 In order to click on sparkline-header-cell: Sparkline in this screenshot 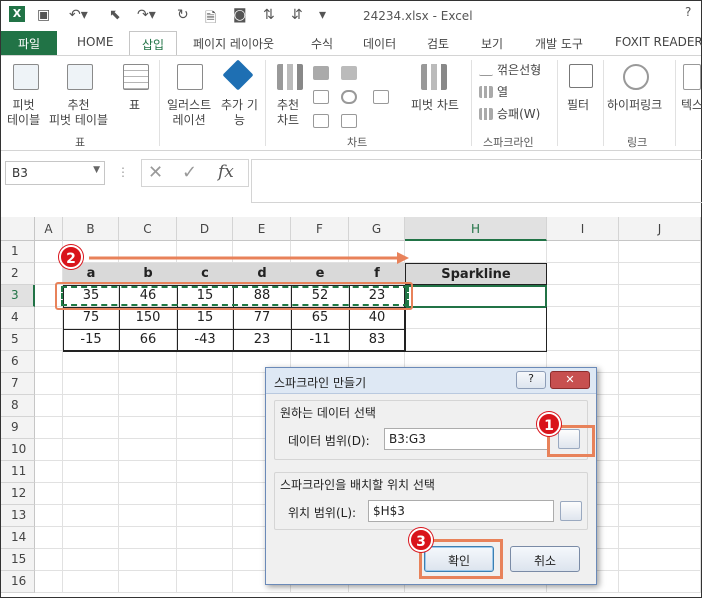, I will do `click(476, 274)`.